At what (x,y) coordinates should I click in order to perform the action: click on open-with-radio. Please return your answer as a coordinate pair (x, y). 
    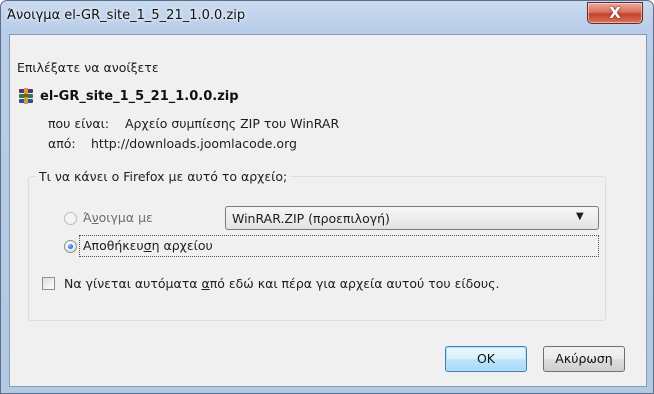
    Looking at the image, I should click on (70, 218).